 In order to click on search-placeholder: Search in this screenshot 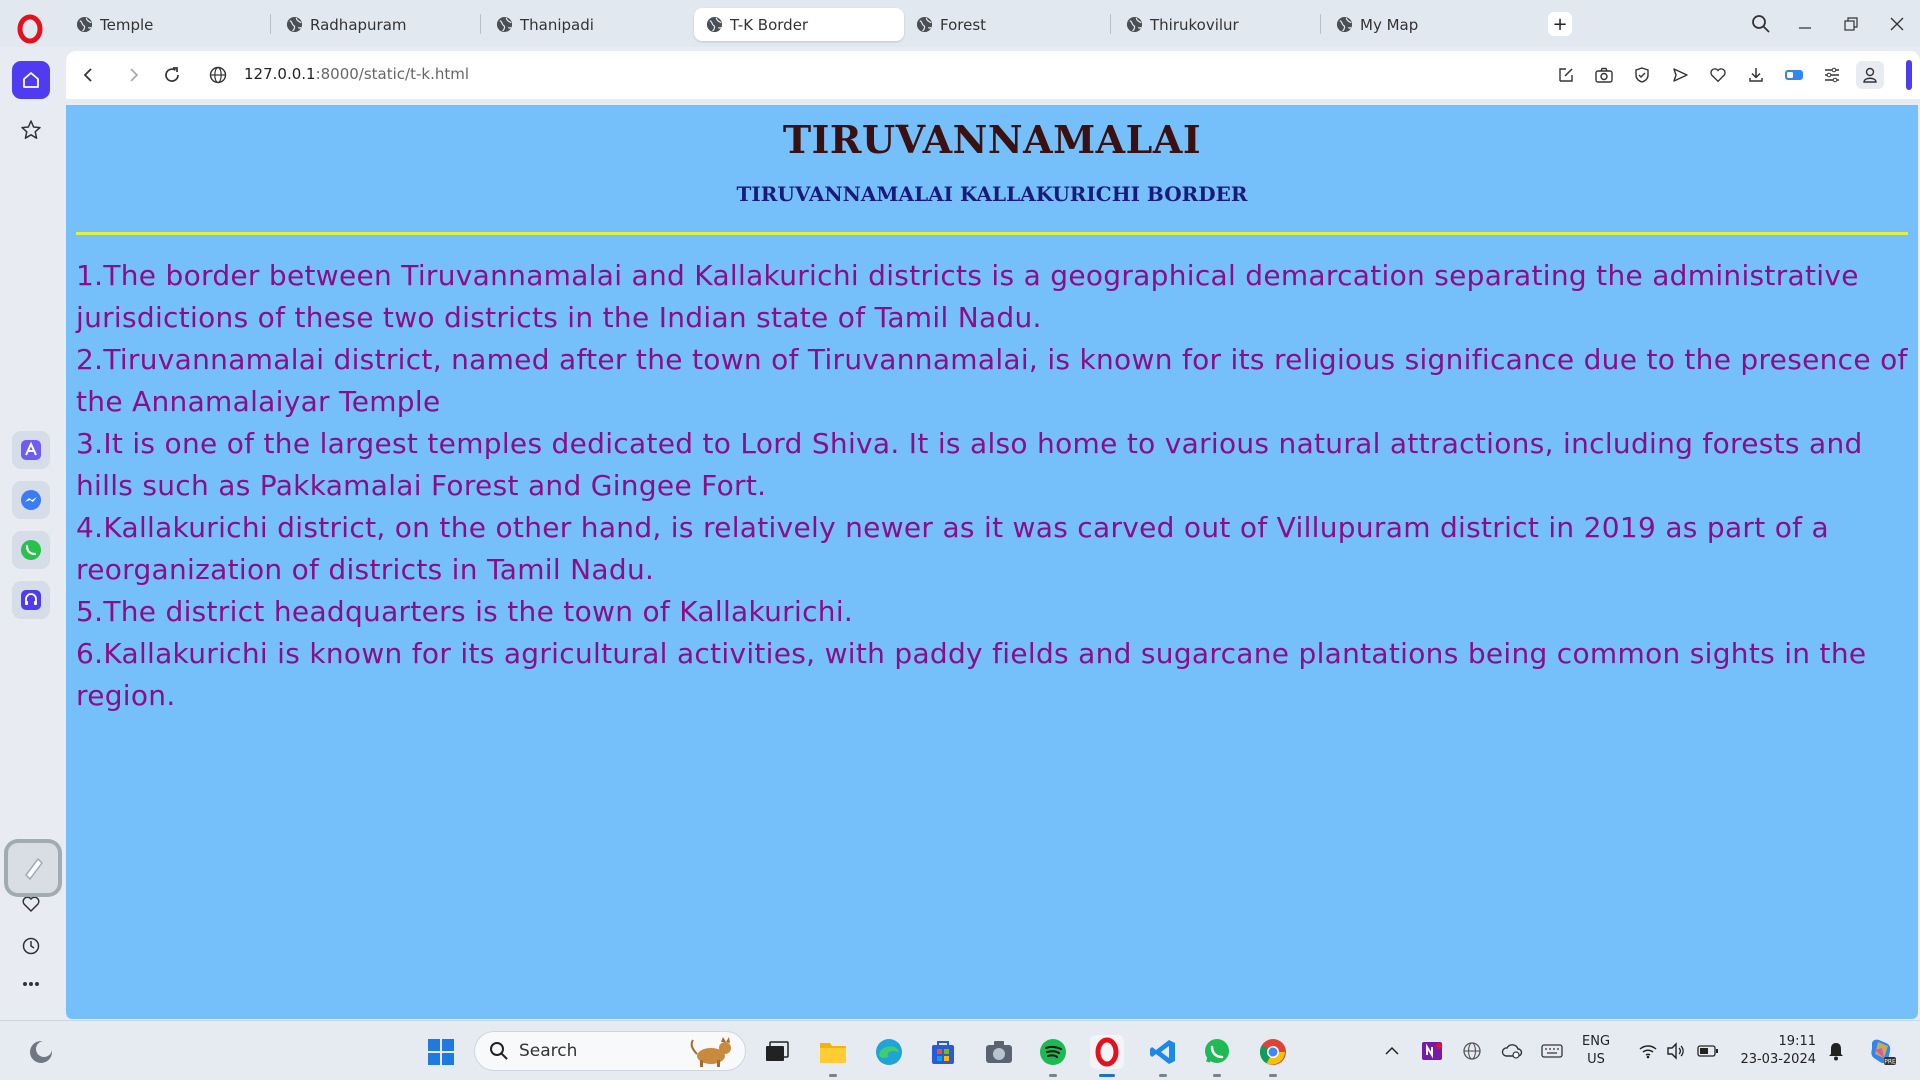, I will do `click(548, 1051)`.